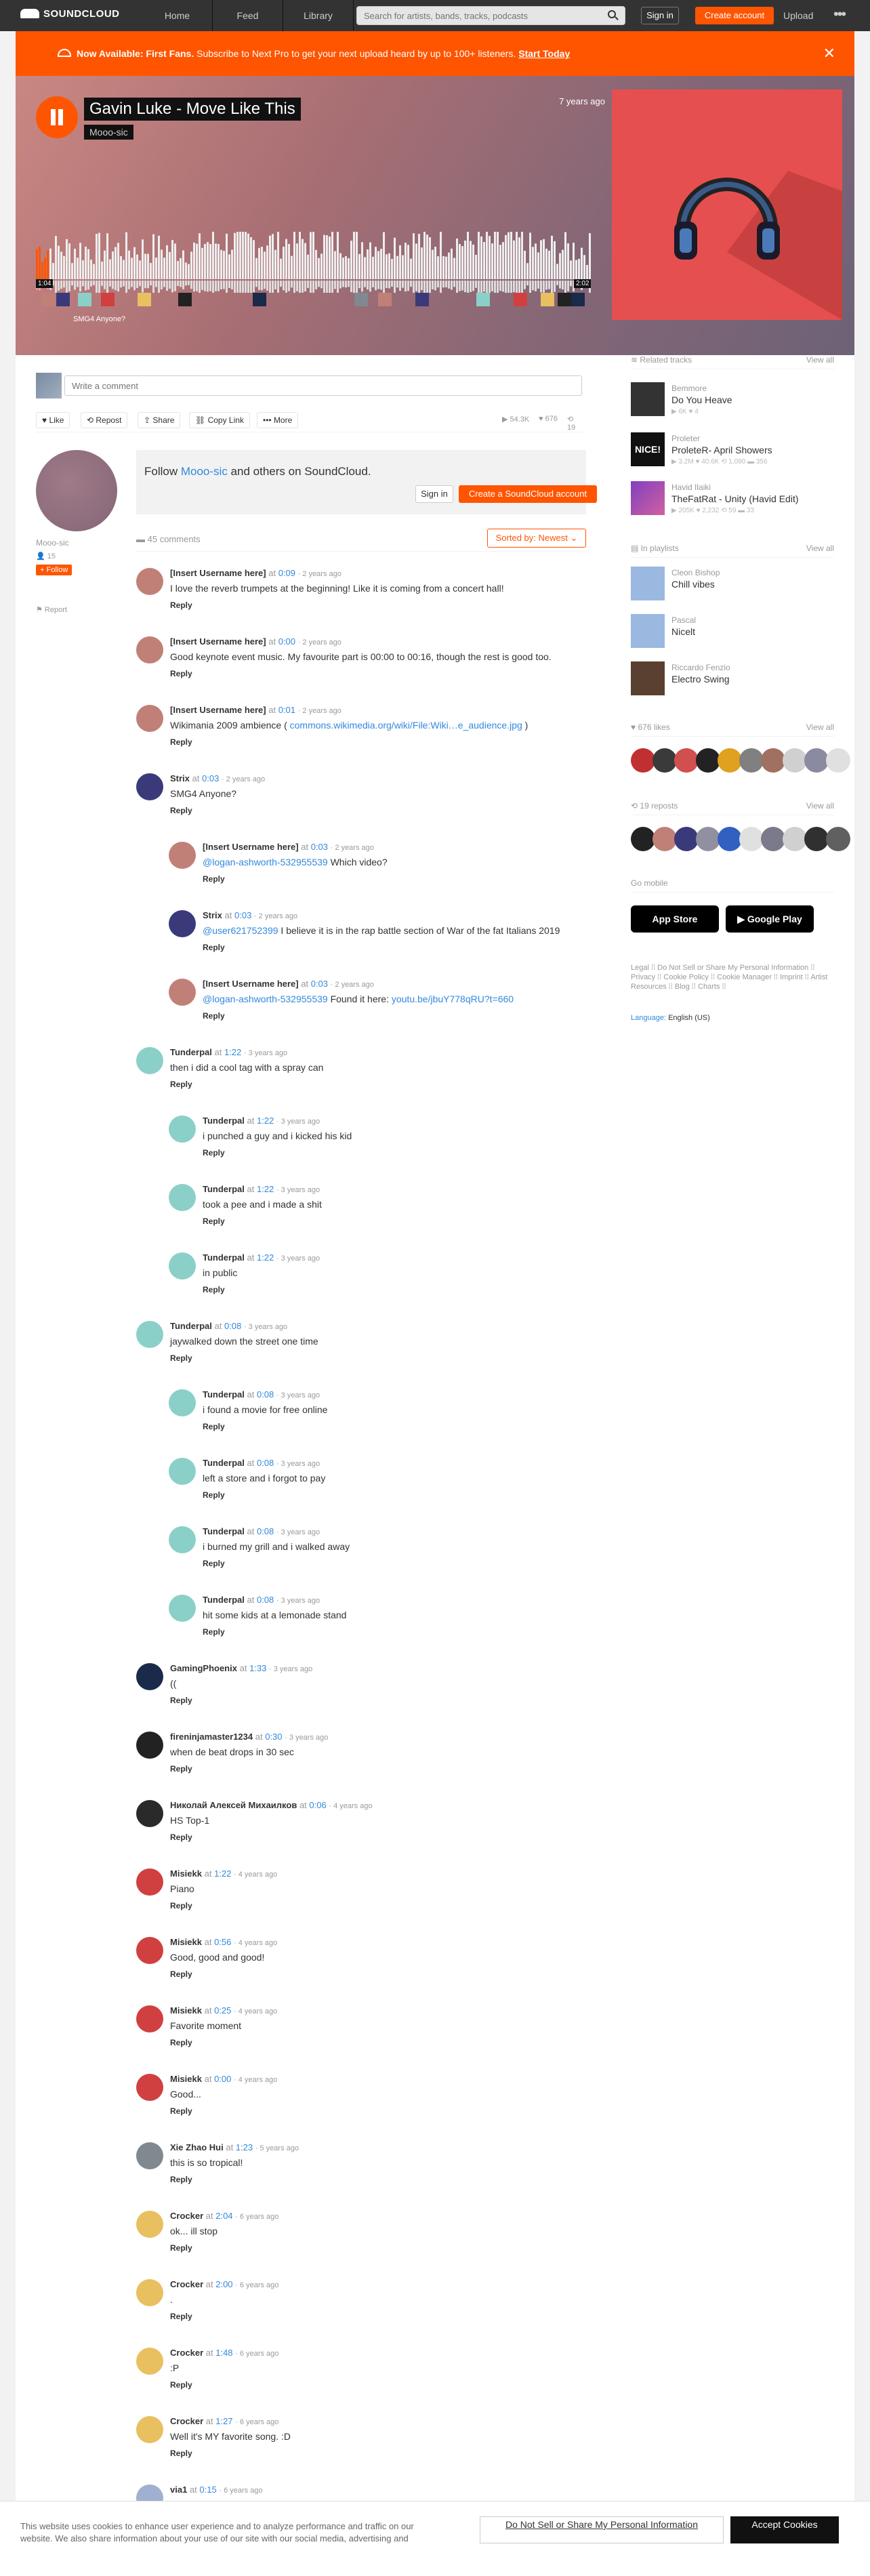 The width and height of the screenshot is (870, 2576). What do you see at coordinates (79, 543) in the screenshot?
I see `artist-name: Mooo-sic` at bounding box center [79, 543].